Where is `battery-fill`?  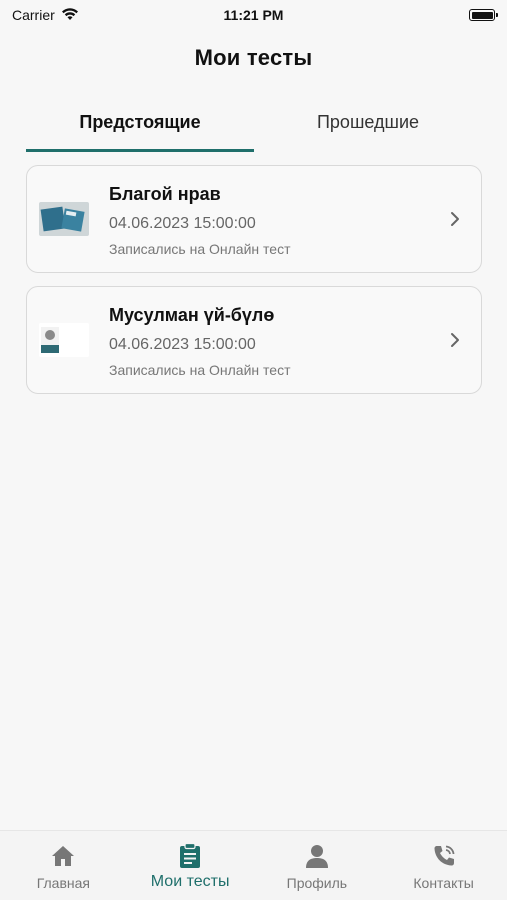
battery-fill is located at coordinates (482, 15).